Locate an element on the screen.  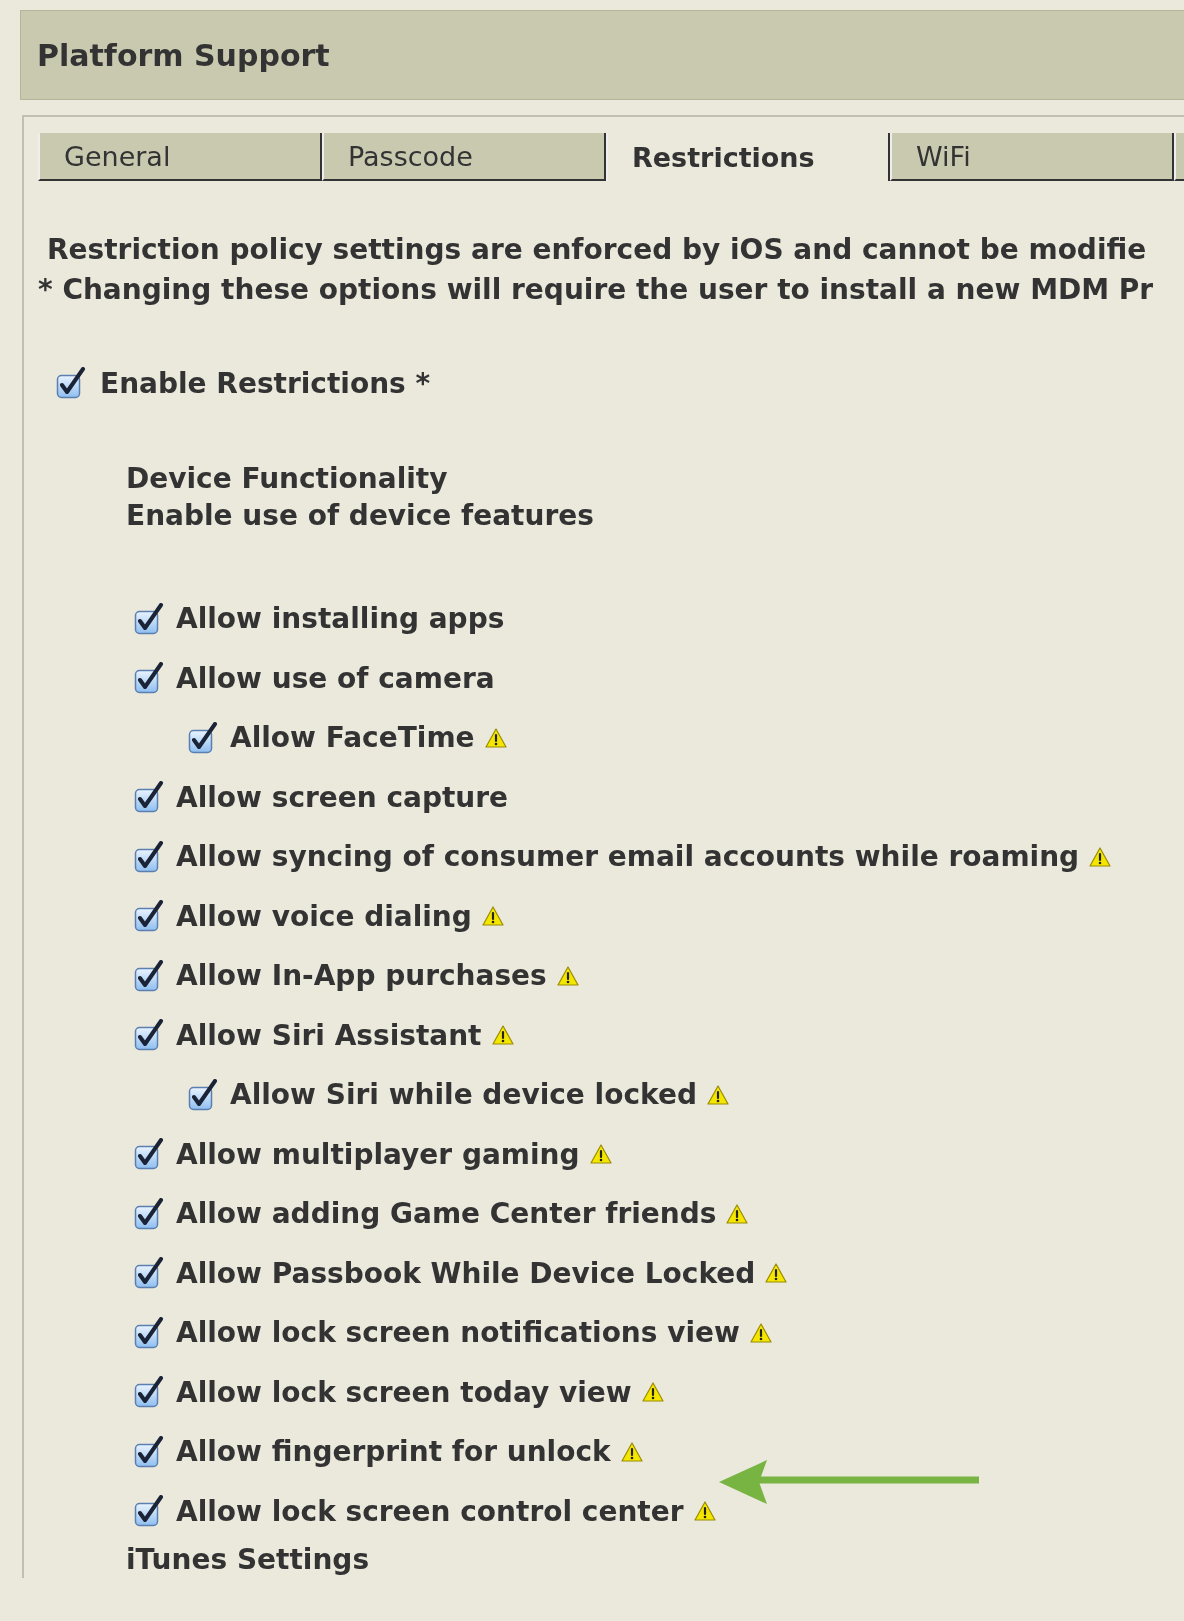
option-label: Allow voice dialing is located at coordinates (324, 916).